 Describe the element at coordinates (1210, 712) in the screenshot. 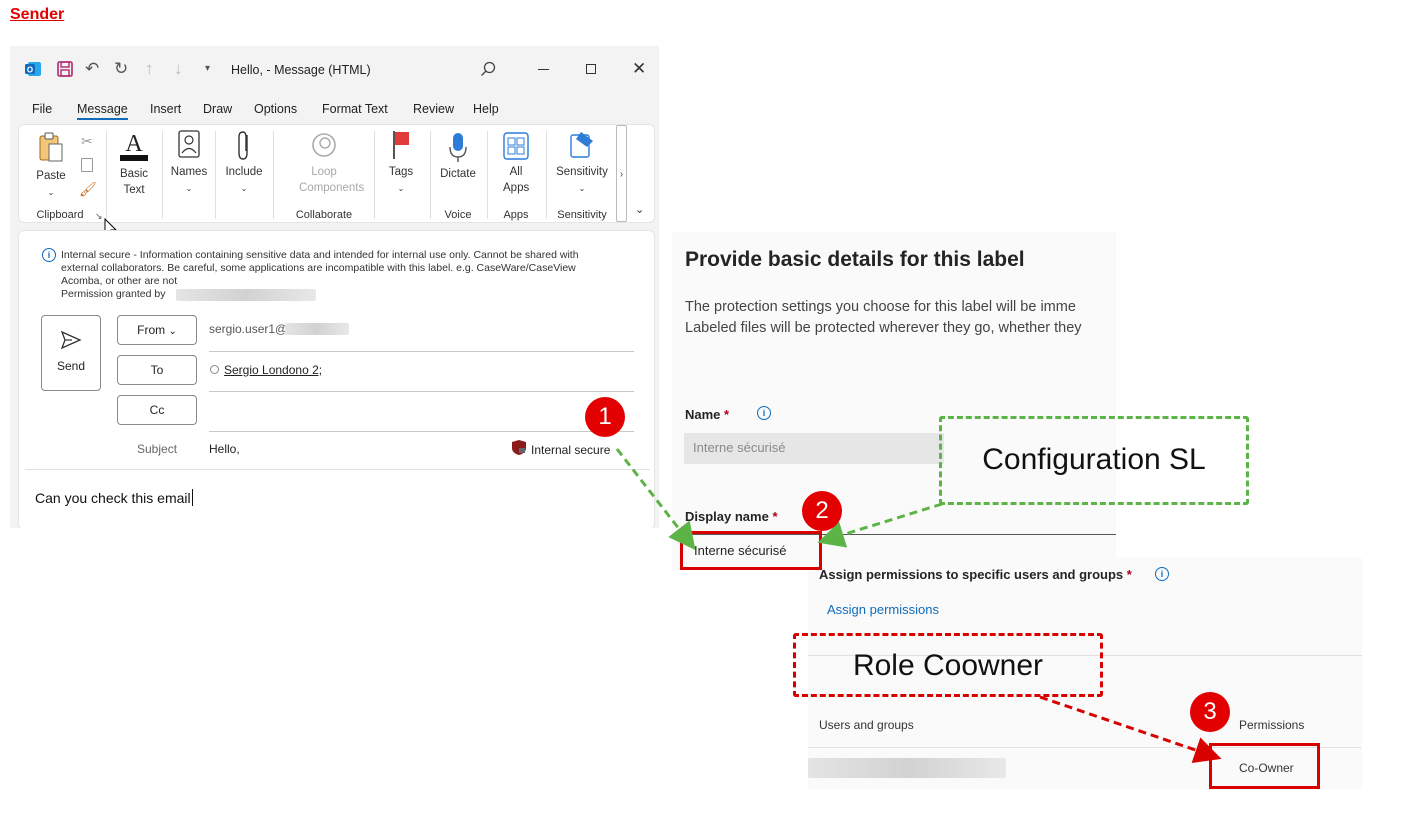

I see `step-3-marker: 3` at that location.